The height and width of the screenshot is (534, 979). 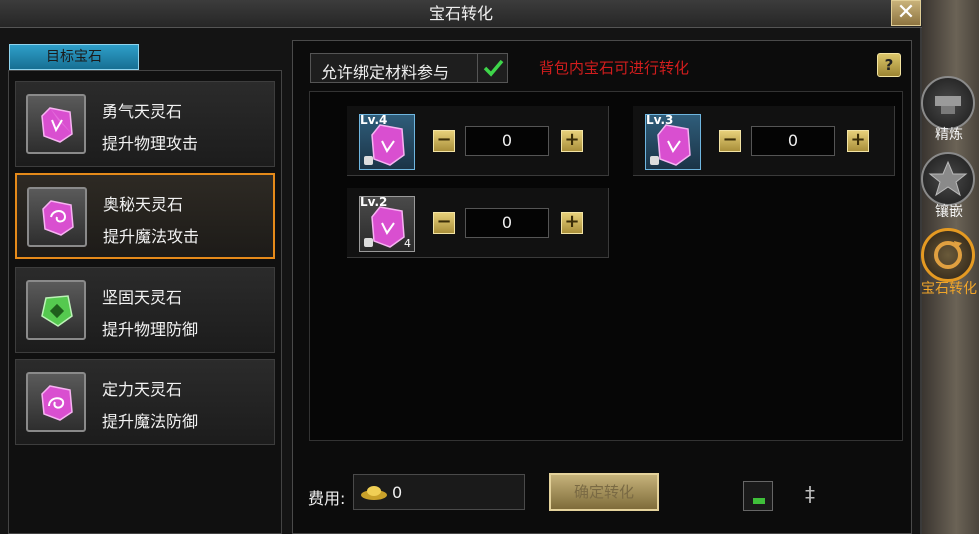 What do you see at coordinates (142, 297) in the screenshot?
I see `gem-name: 坚固天灵石` at bounding box center [142, 297].